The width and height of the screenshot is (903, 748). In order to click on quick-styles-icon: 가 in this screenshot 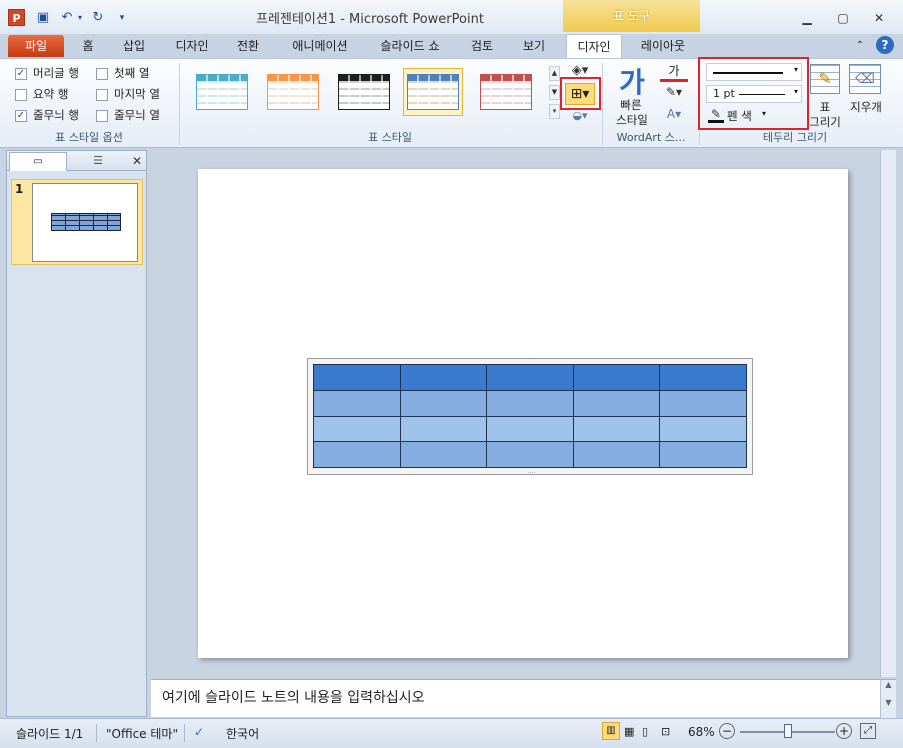, I will do `click(632, 80)`.